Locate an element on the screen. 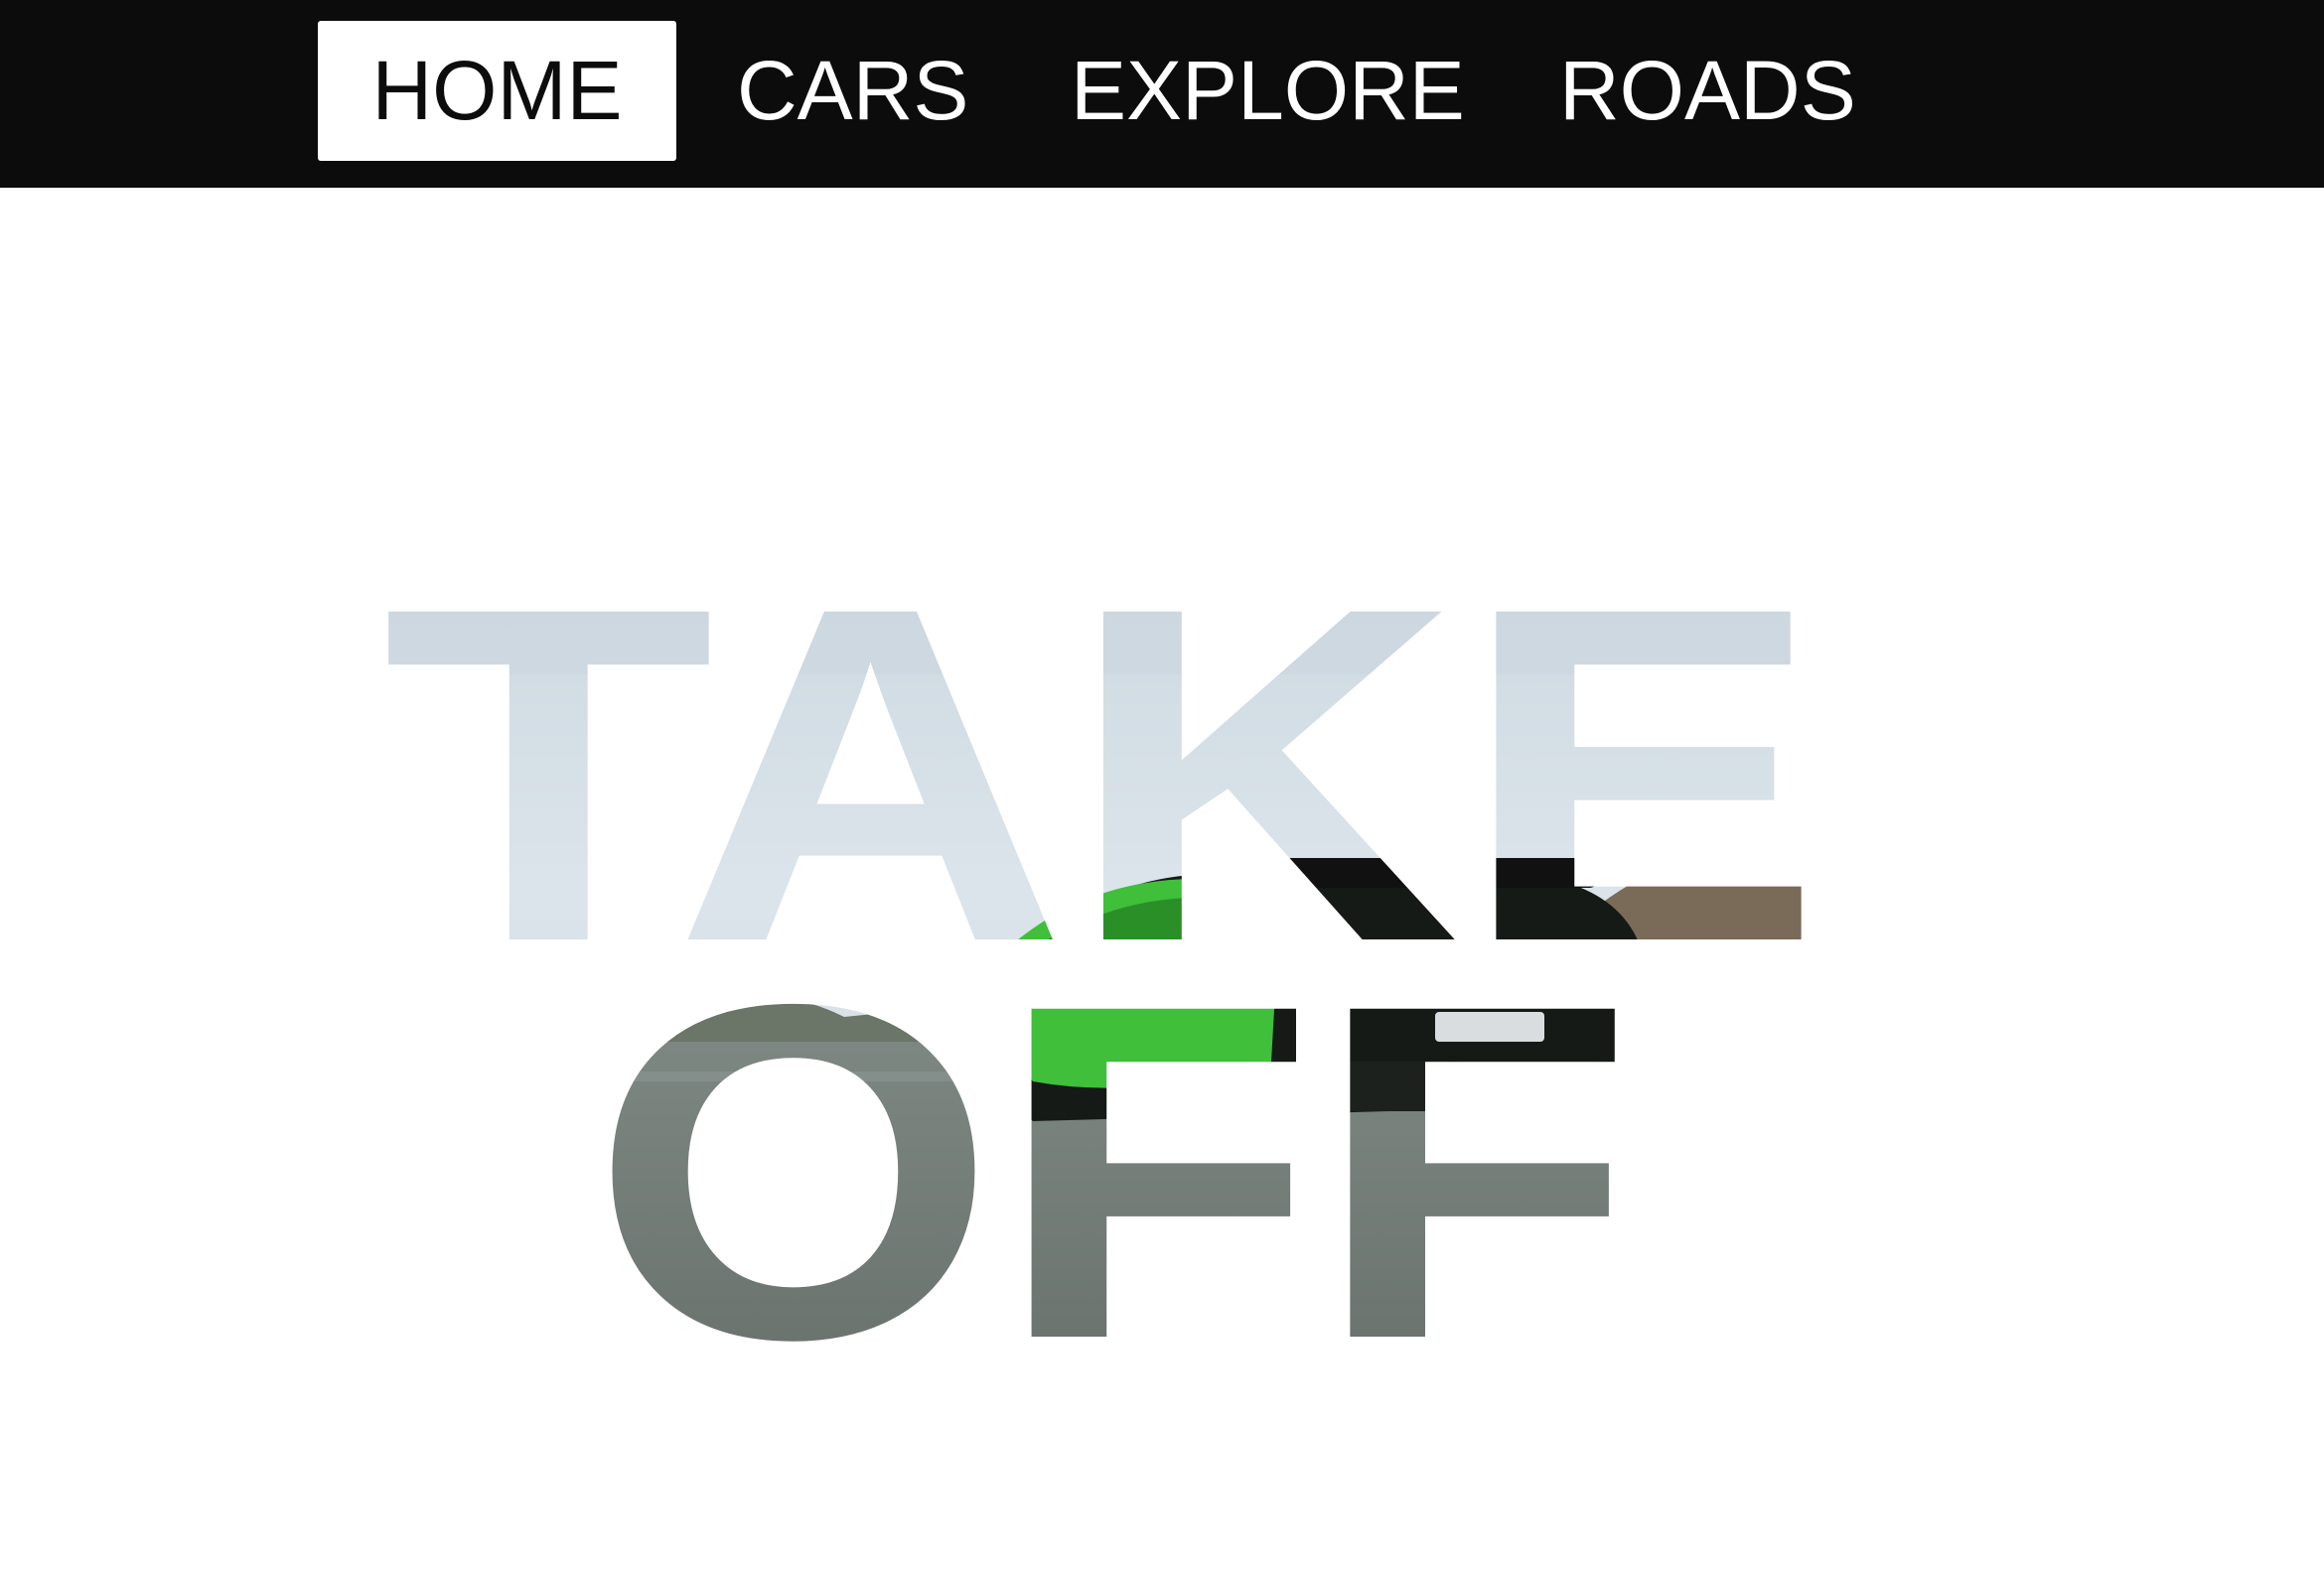 The image size is (2324, 1573). nav-item-roads: ROADS is located at coordinates (1707, 91).